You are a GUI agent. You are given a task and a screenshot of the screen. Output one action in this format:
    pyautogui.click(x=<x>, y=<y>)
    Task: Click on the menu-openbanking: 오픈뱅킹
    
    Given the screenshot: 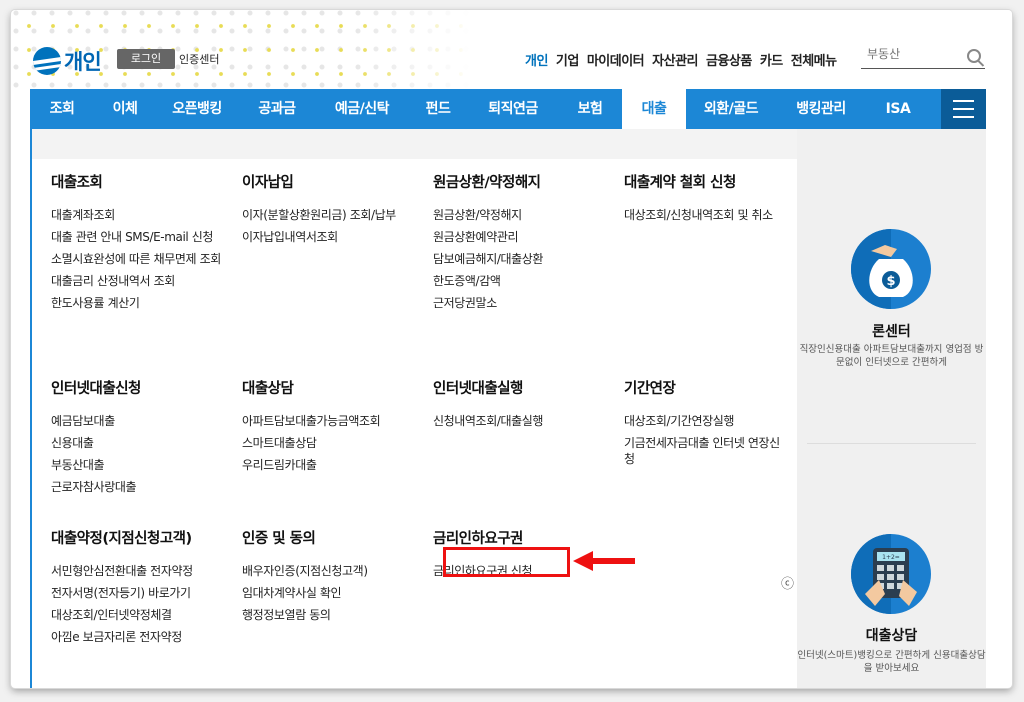 What is the action you would take?
    pyautogui.click(x=197, y=109)
    